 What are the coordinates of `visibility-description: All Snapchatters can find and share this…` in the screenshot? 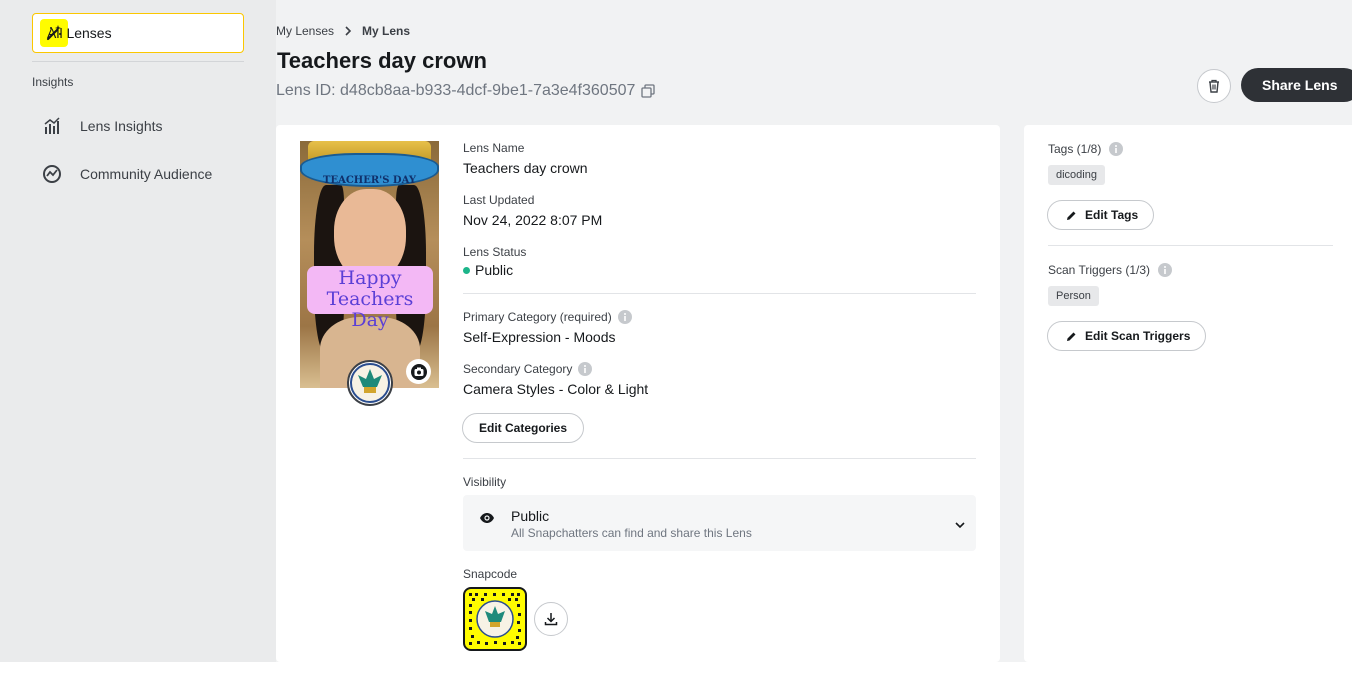 It's located at (631, 533).